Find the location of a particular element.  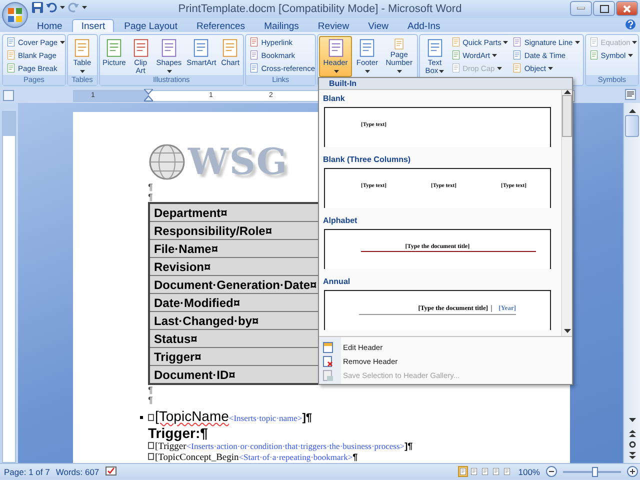

ribbon-tab: Home is located at coordinates (50, 25).